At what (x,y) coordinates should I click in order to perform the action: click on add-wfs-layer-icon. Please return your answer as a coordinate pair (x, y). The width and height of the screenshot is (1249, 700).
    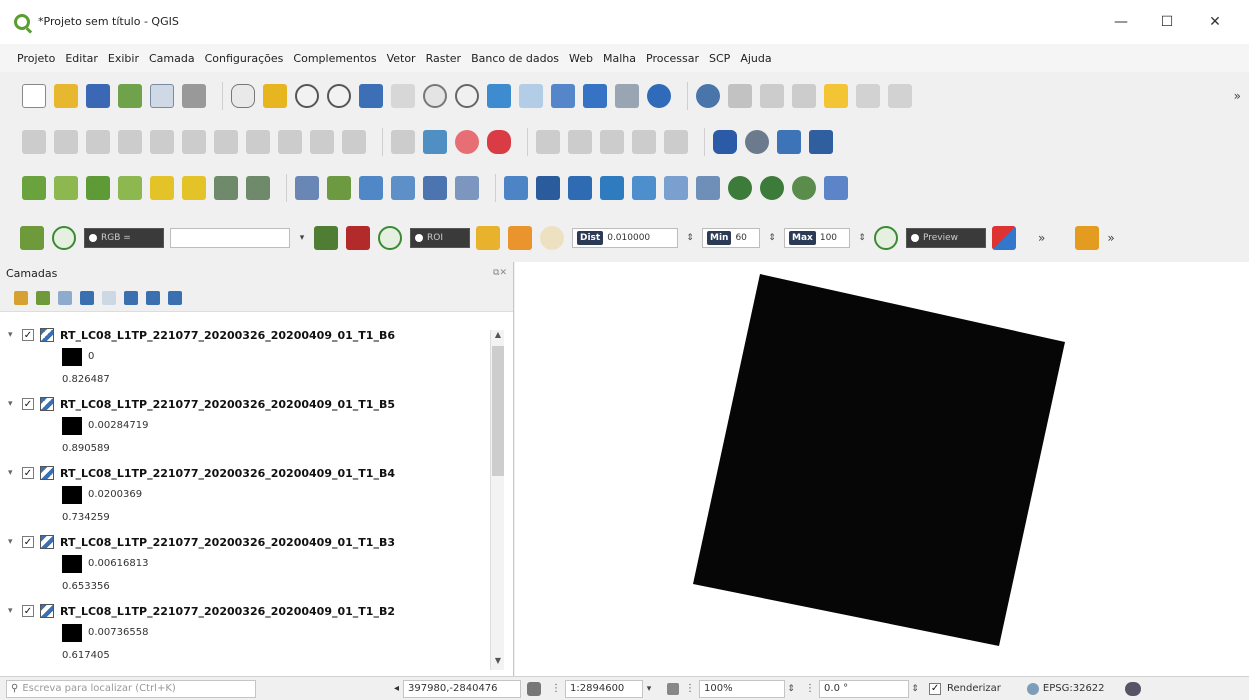
    Looking at the image, I should click on (339, 188).